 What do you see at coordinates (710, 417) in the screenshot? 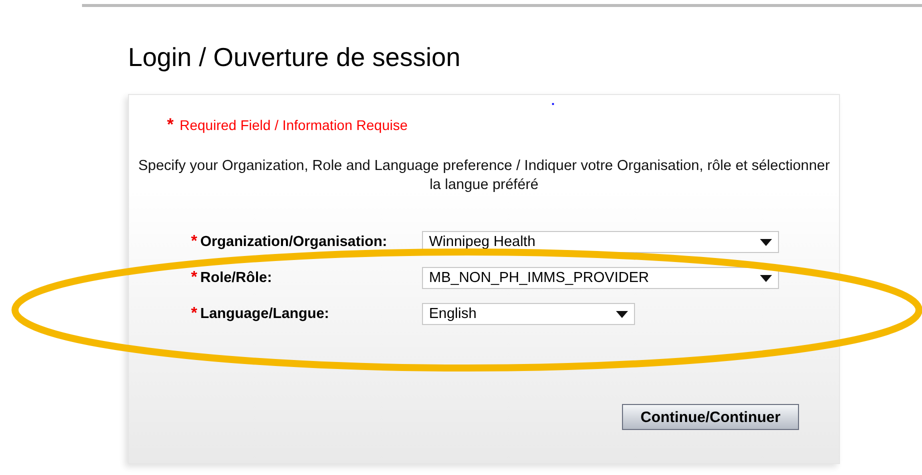
I see `continue-button: Continue/Continuer` at bounding box center [710, 417].